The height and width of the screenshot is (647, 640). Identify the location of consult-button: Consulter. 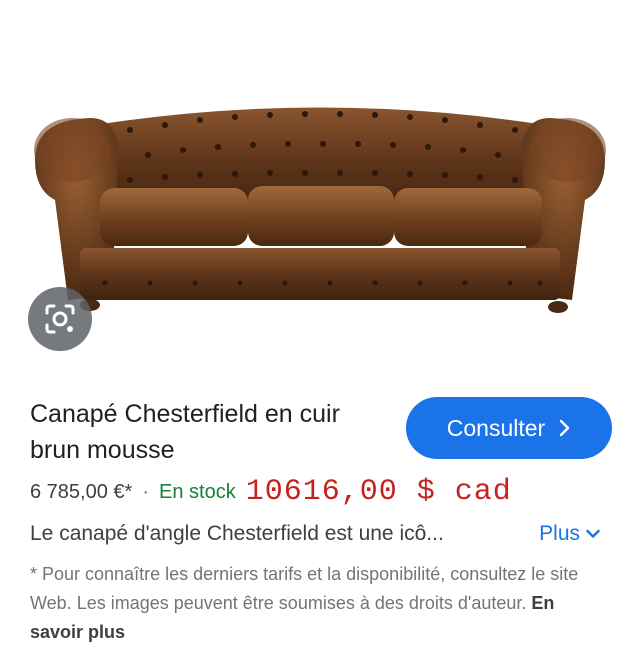
(509, 428).